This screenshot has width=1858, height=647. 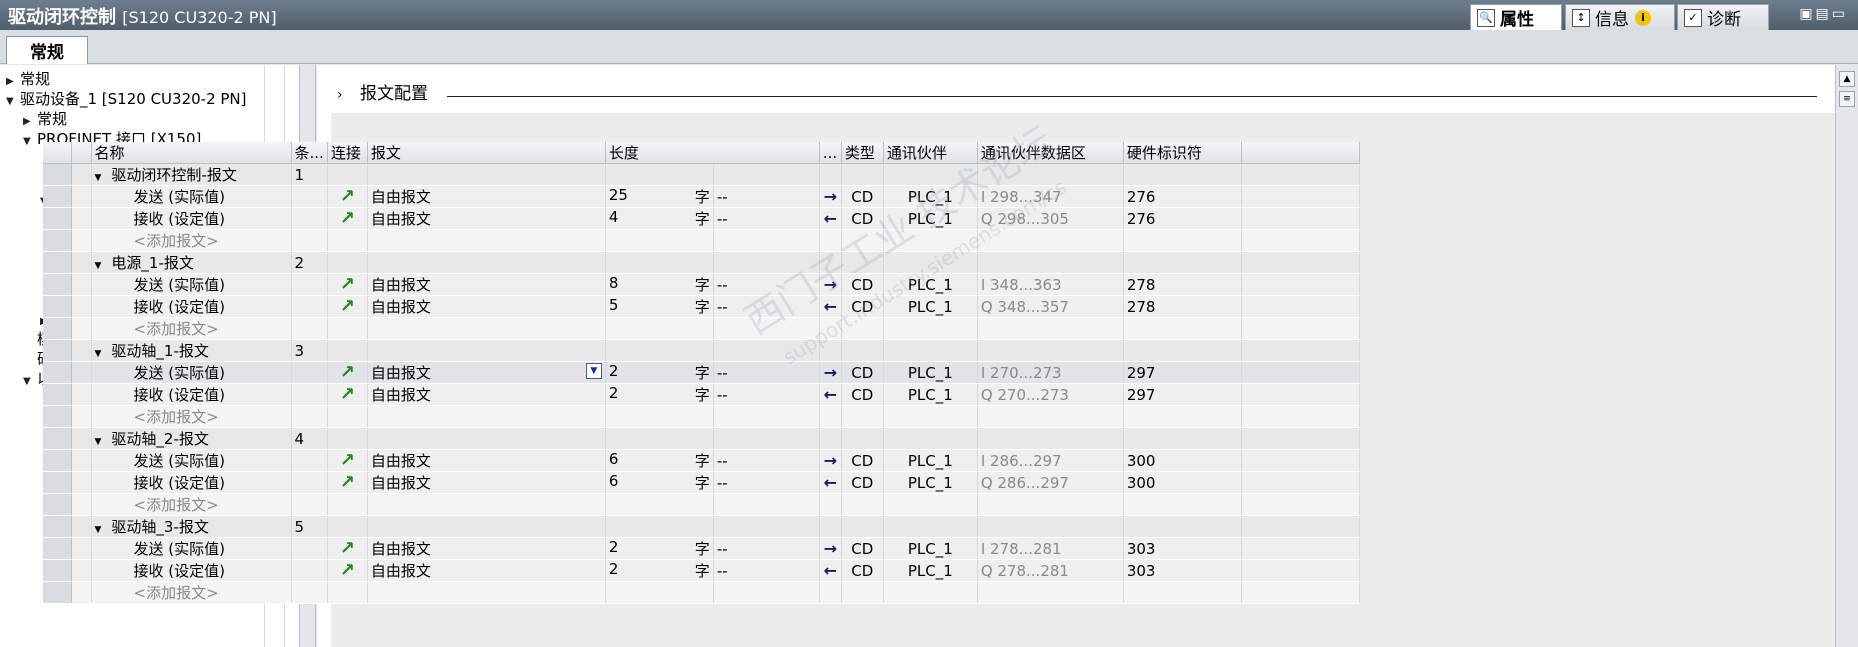 I want to click on tab-properties: 🔍 属性, so click(x=1516, y=17).